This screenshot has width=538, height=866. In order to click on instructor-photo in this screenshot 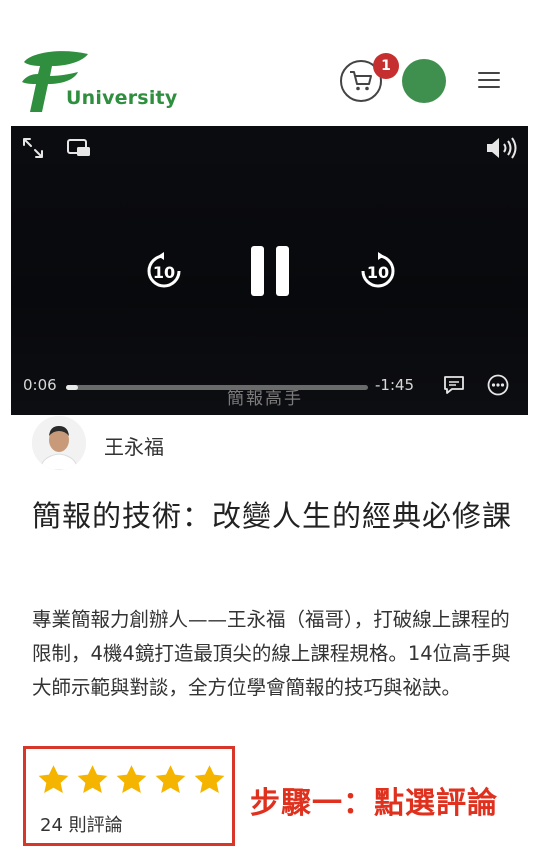, I will do `click(59, 443)`.